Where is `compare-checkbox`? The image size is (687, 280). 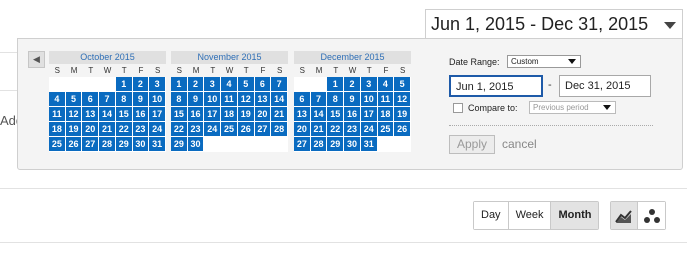
compare-checkbox is located at coordinates (458, 108).